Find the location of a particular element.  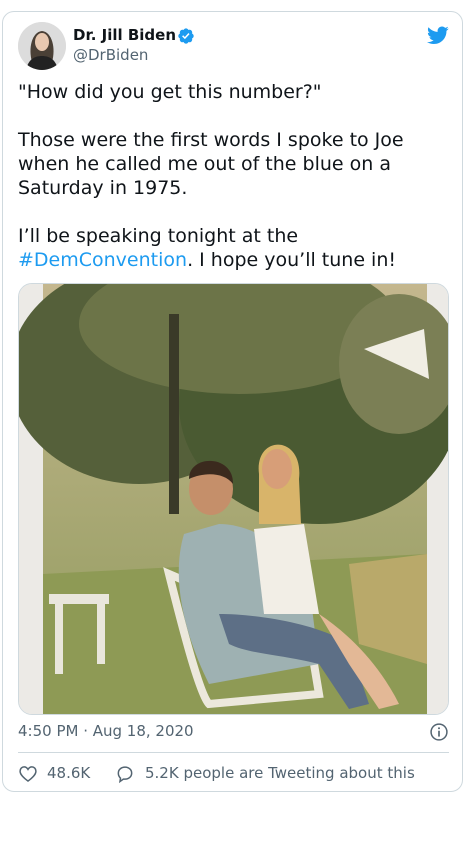

twitter-bird-icon is located at coordinates (438, 35).